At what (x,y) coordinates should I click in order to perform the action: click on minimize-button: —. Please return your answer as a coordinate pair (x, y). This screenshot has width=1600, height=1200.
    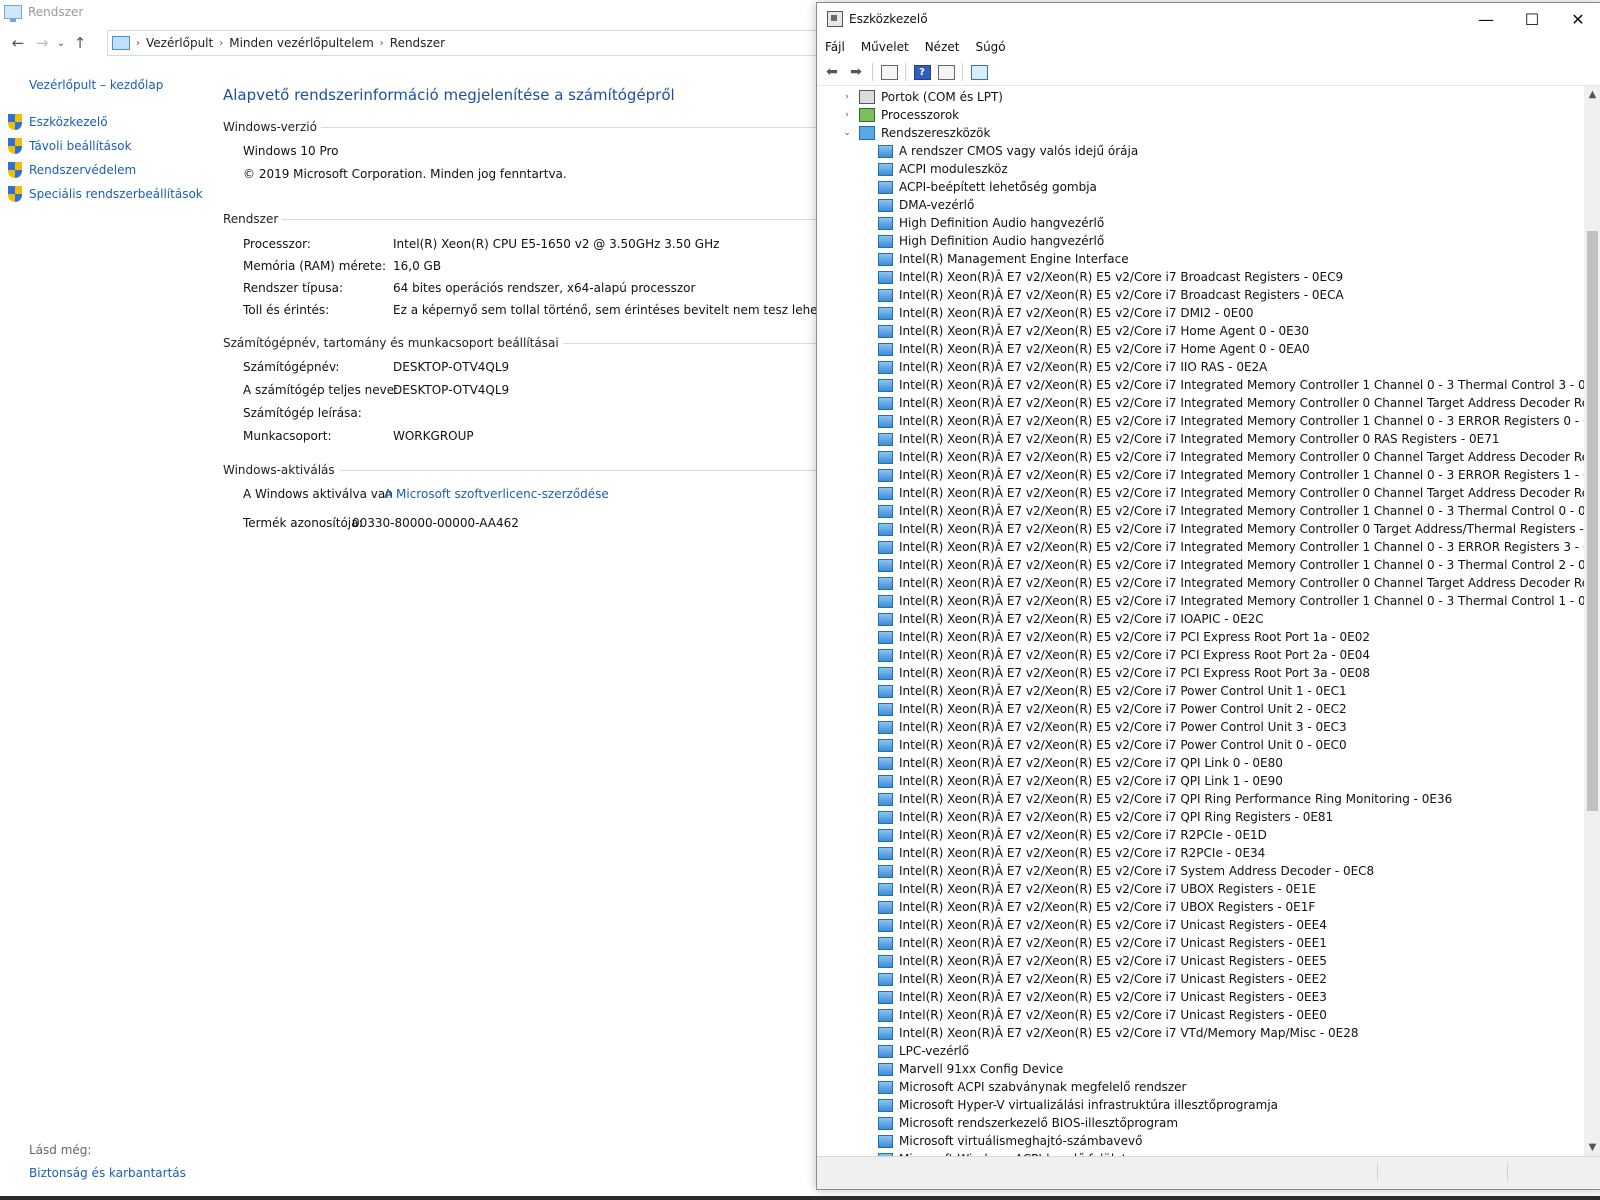
    Looking at the image, I should click on (1486, 19).